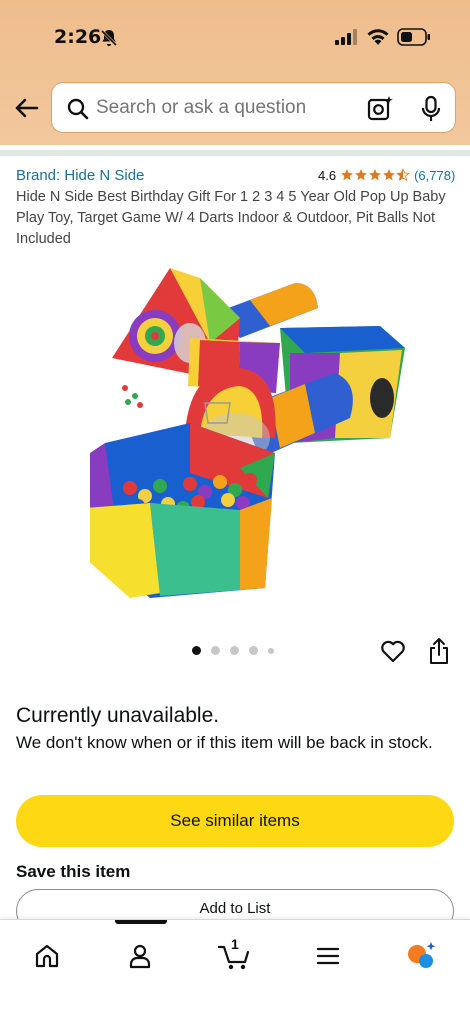 This screenshot has height=1024, width=470. Describe the element at coordinates (109, 38) in the screenshot. I see `bell-slash-icon` at that location.